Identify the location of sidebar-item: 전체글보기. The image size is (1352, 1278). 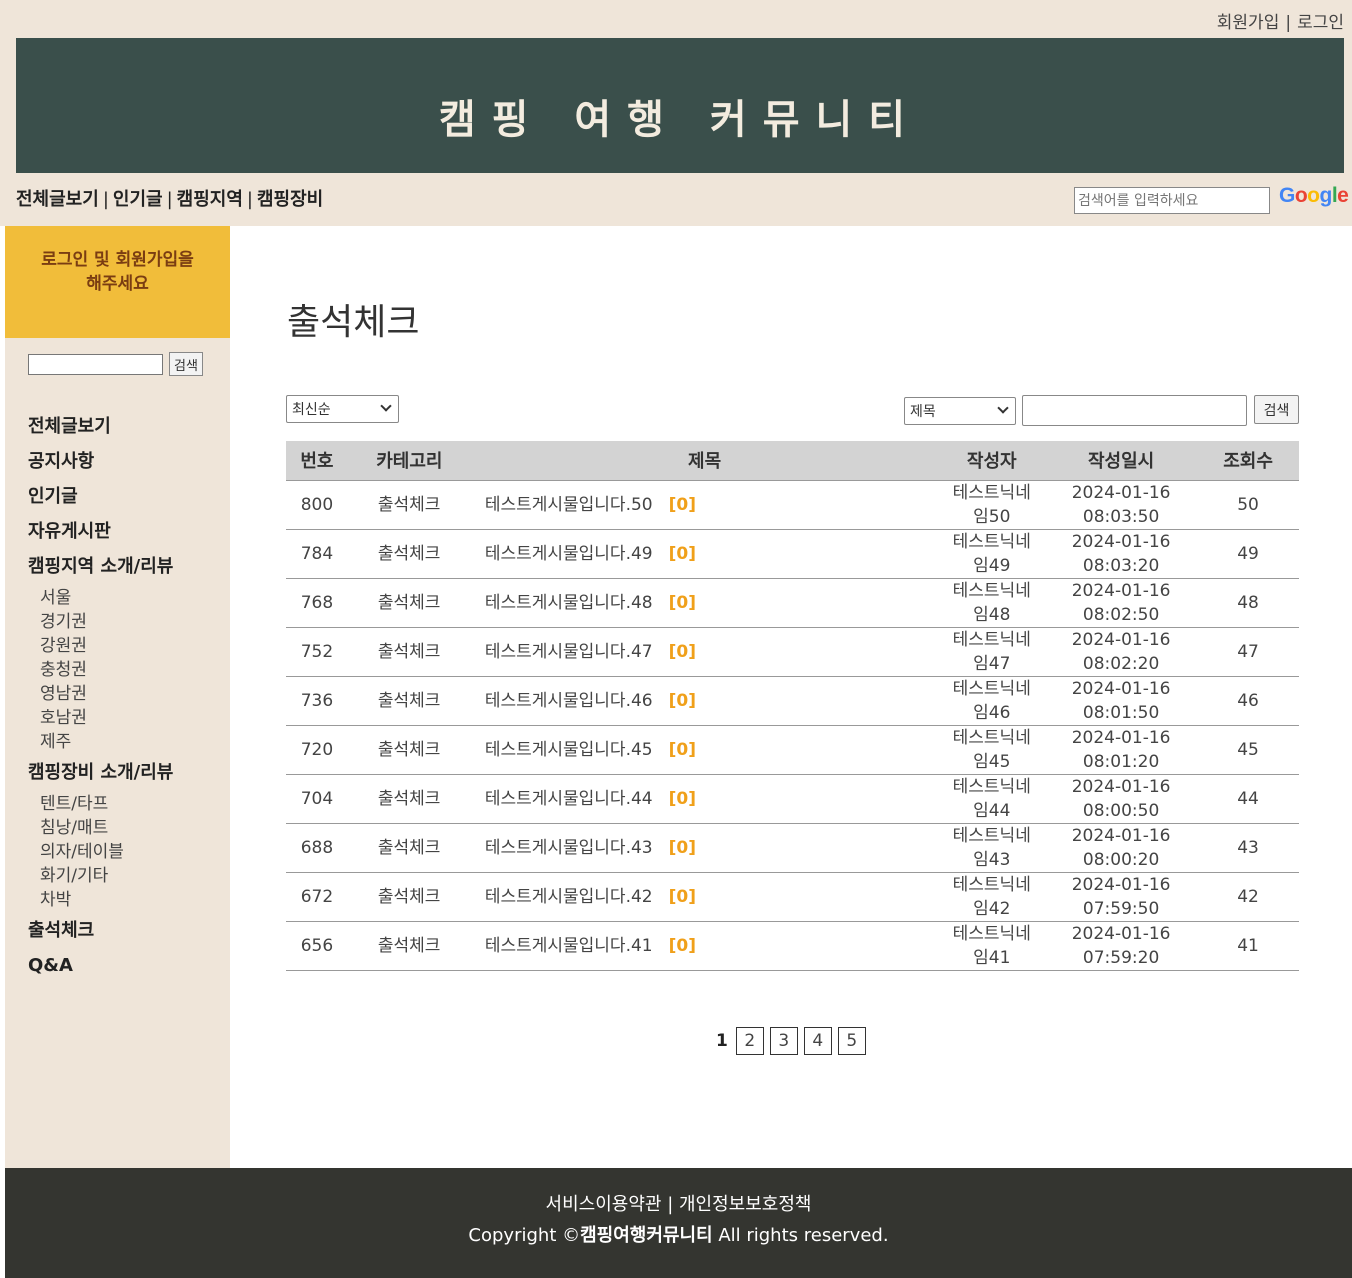
(100, 433).